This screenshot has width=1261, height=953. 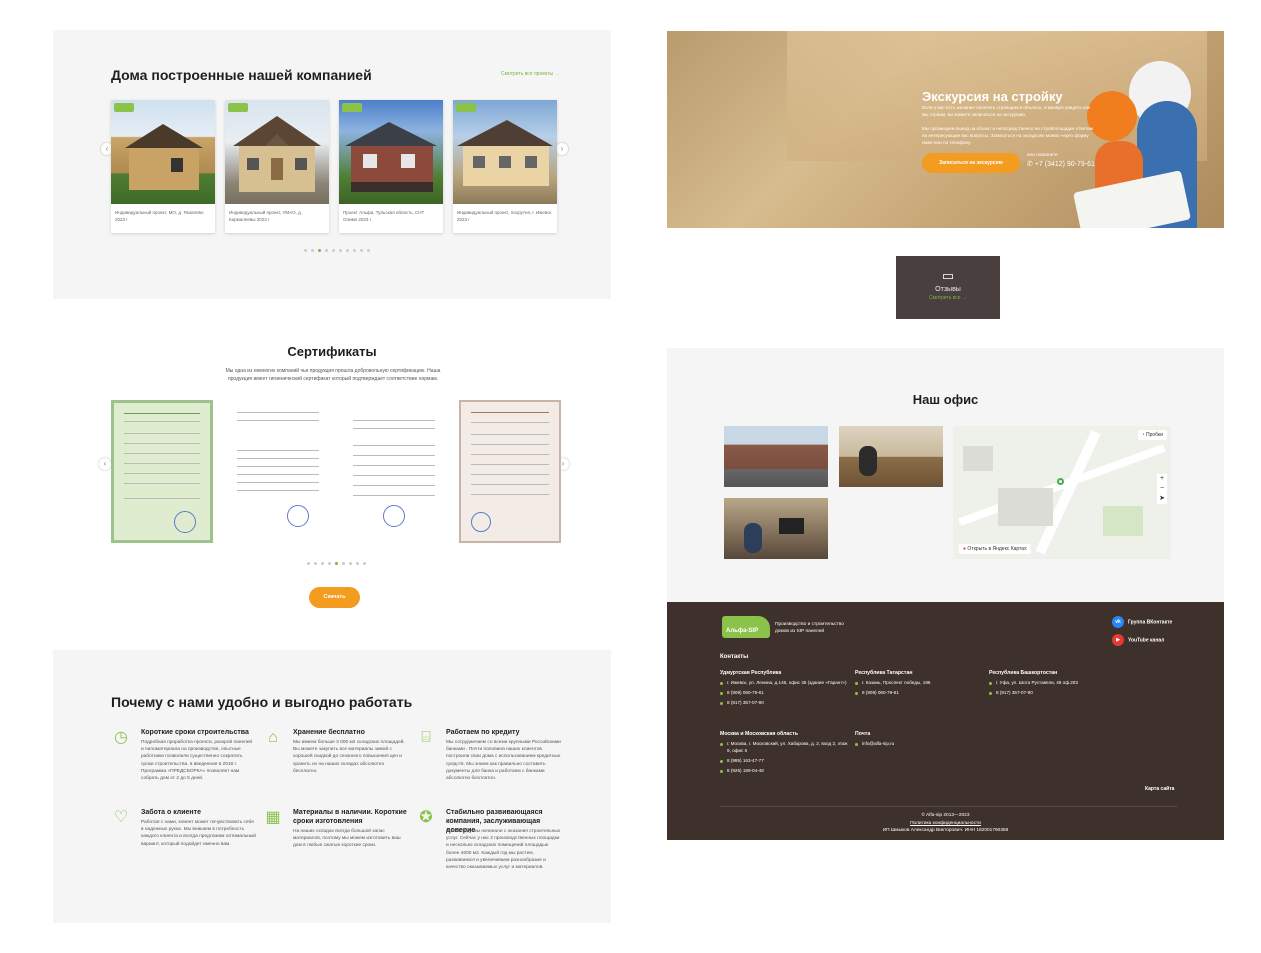 I want to click on contacts-heading: Контакты, so click(x=734, y=657).